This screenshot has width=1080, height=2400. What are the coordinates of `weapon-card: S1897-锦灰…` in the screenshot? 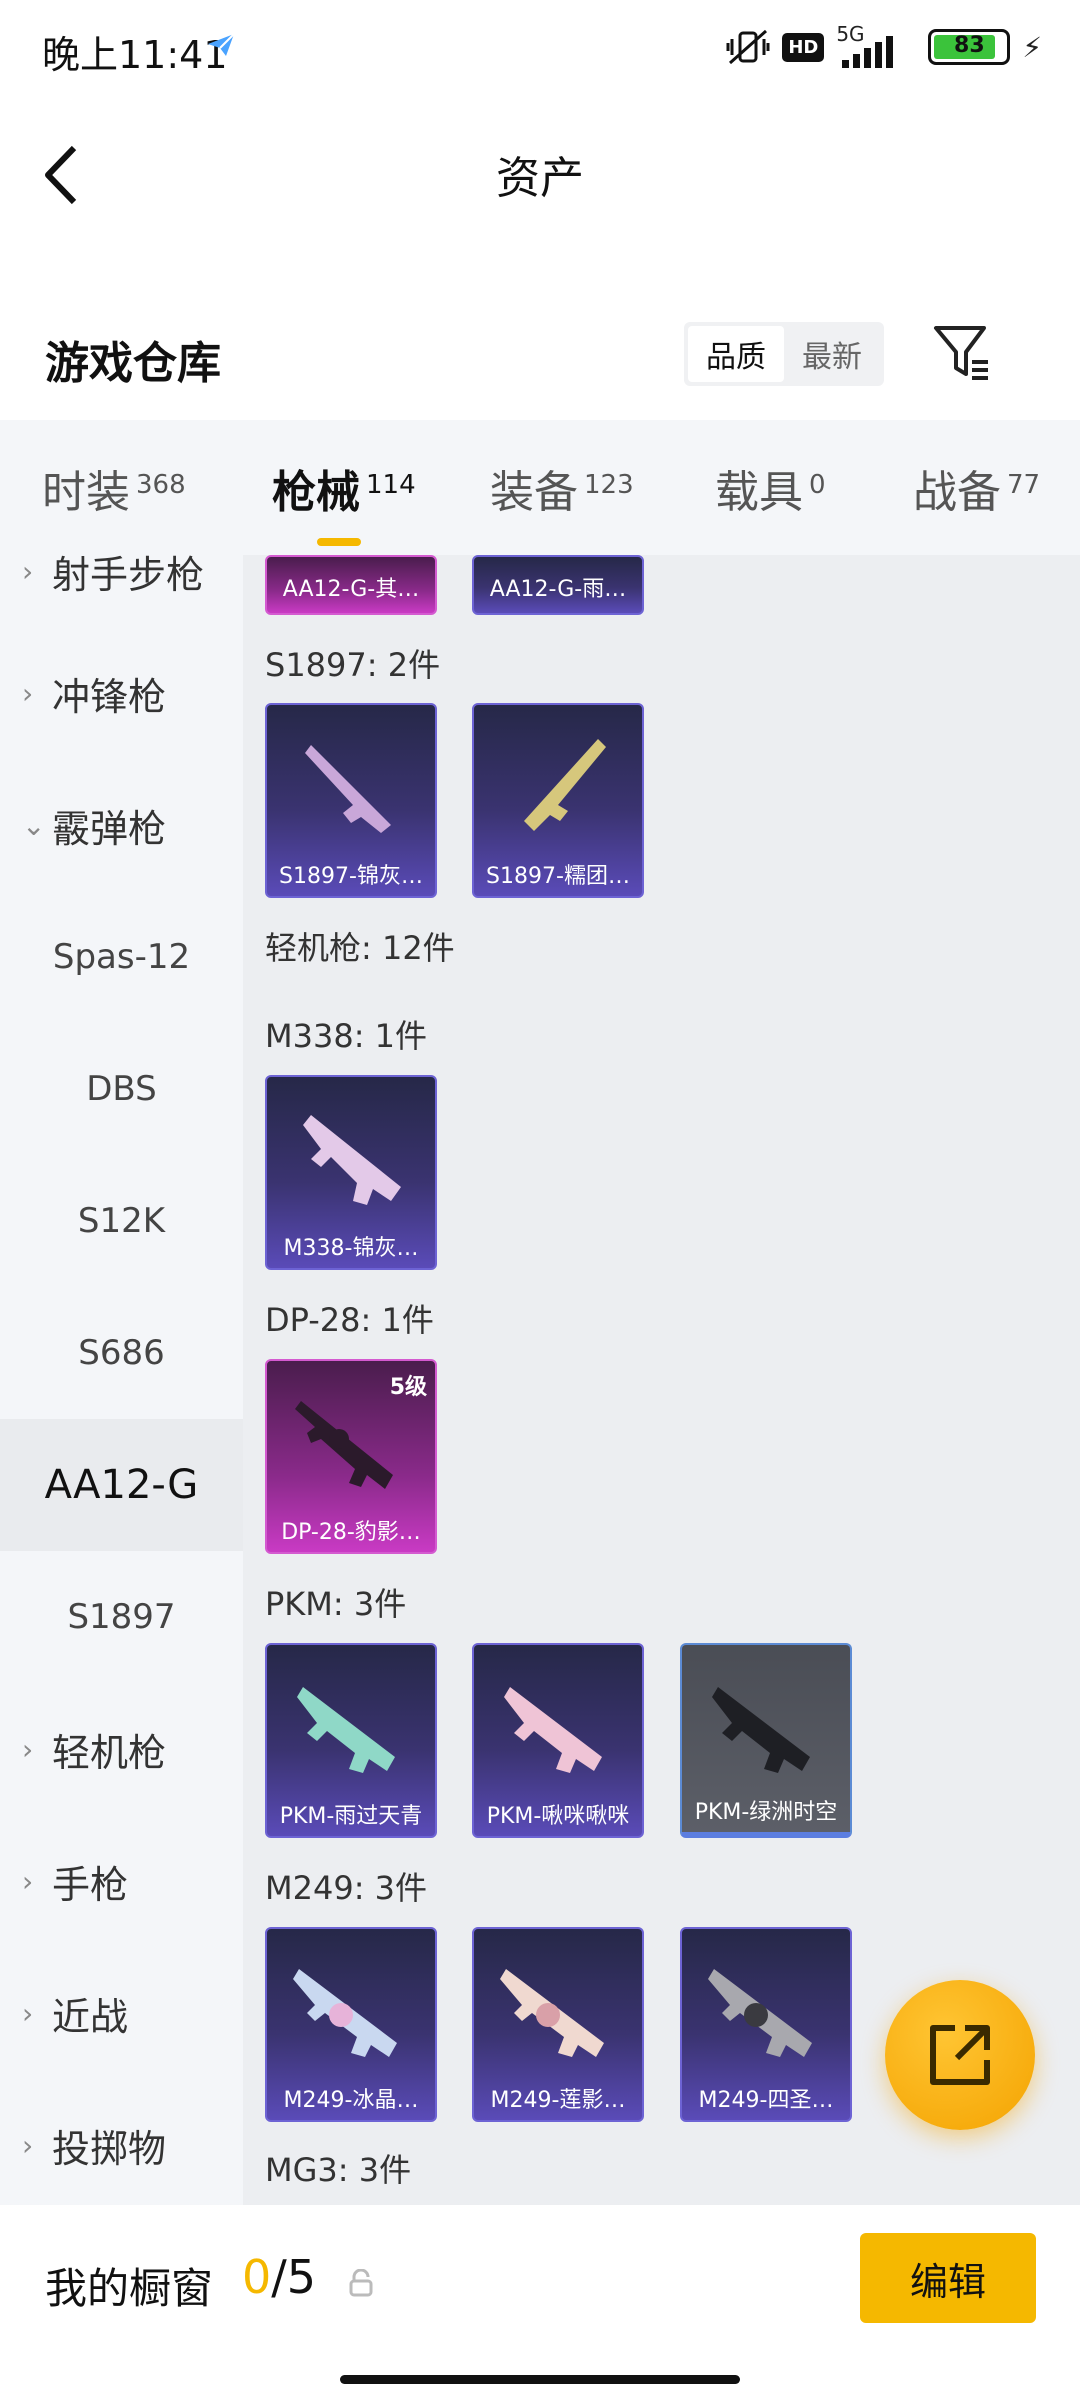 It's located at (351, 800).